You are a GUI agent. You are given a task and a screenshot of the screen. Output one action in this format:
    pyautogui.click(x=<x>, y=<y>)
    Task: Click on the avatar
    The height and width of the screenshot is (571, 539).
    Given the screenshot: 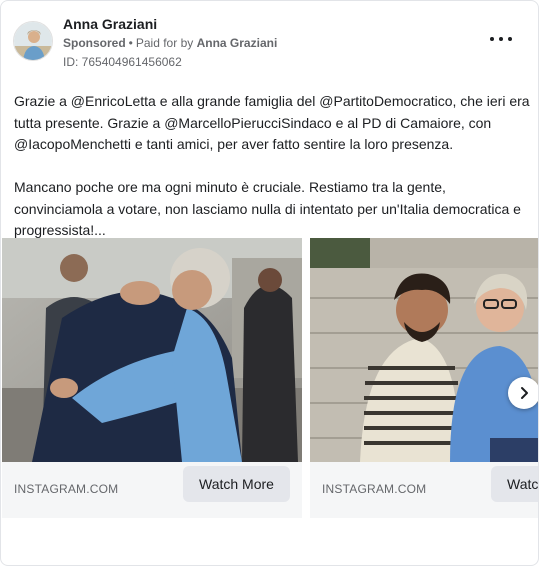 What is the action you would take?
    pyautogui.click(x=33, y=41)
    